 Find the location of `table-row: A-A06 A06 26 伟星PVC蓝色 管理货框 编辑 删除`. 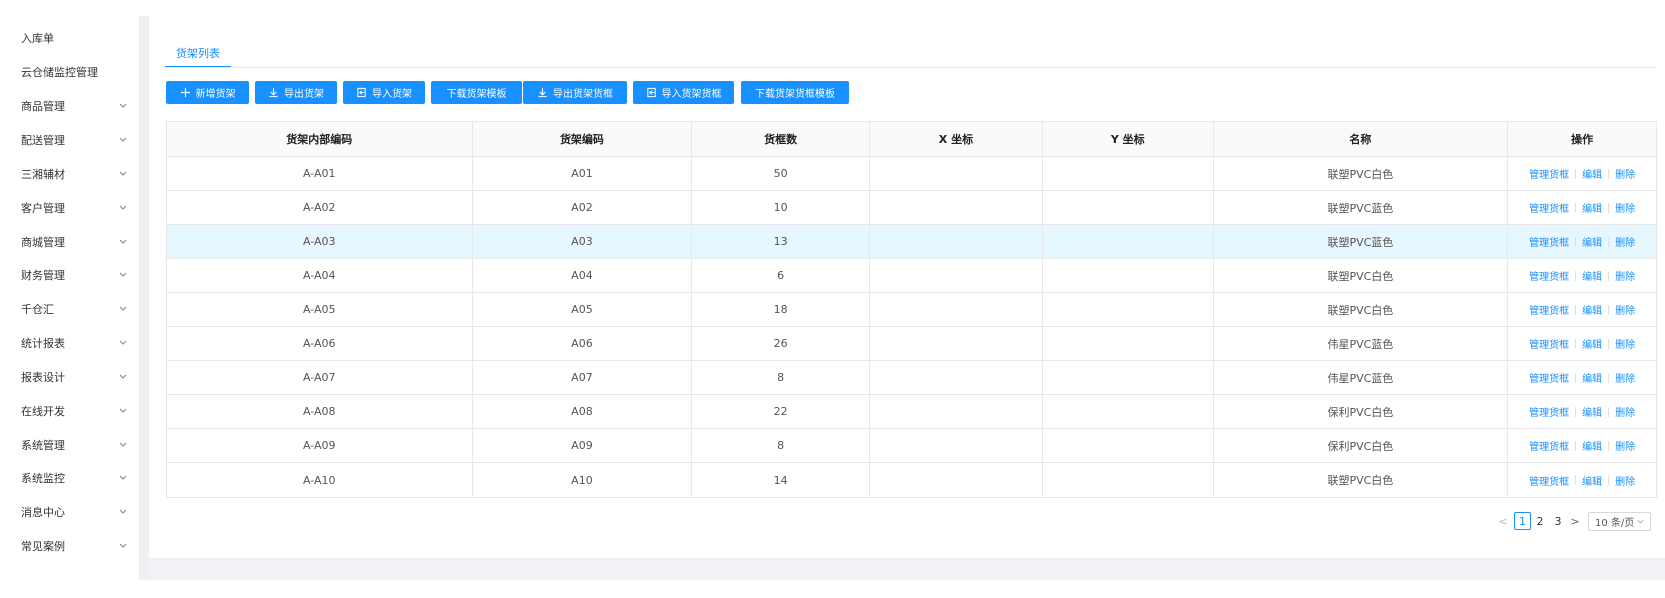

table-row: A-A06 A06 26 伟星PVC蓝色 管理货框 编辑 删除 is located at coordinates (911, 344).